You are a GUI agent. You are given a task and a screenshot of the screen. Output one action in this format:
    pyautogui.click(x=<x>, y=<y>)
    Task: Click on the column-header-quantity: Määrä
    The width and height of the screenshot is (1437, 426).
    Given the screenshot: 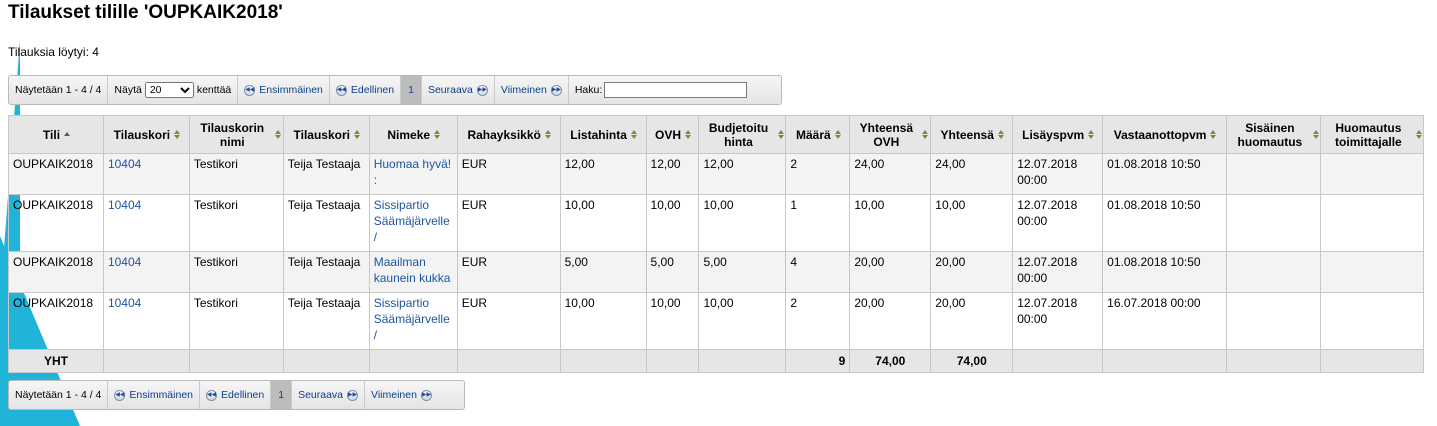 What is the action you would take?
    pyautogui.click(x=818, y=134)
    